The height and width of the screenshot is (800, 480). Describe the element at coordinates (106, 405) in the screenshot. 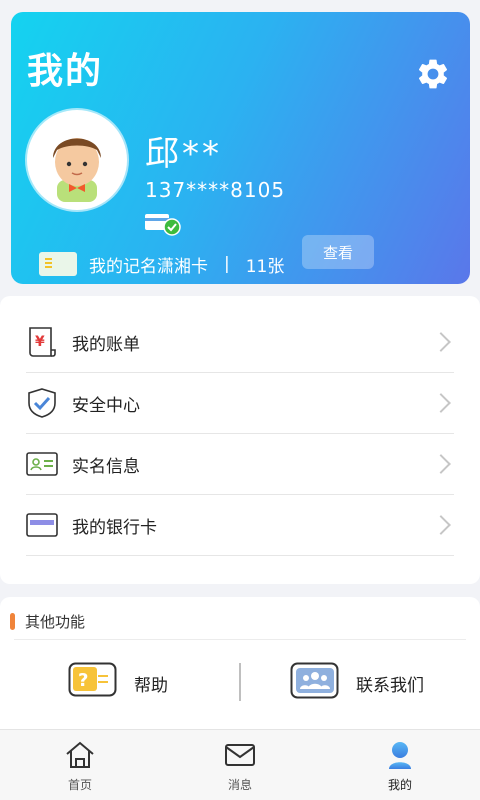

I see `menu-item-label: 安全中心` at that location.